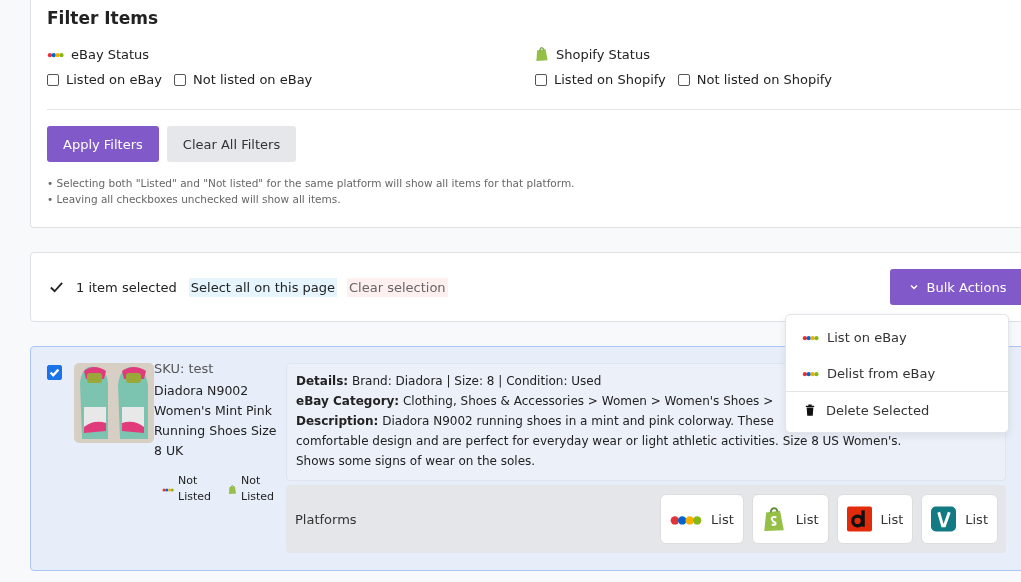  What do you see at coordinates (231, 144) in the screenshot?
I see `clear-button: Clear All Filters` at bounding box center [231, 144].